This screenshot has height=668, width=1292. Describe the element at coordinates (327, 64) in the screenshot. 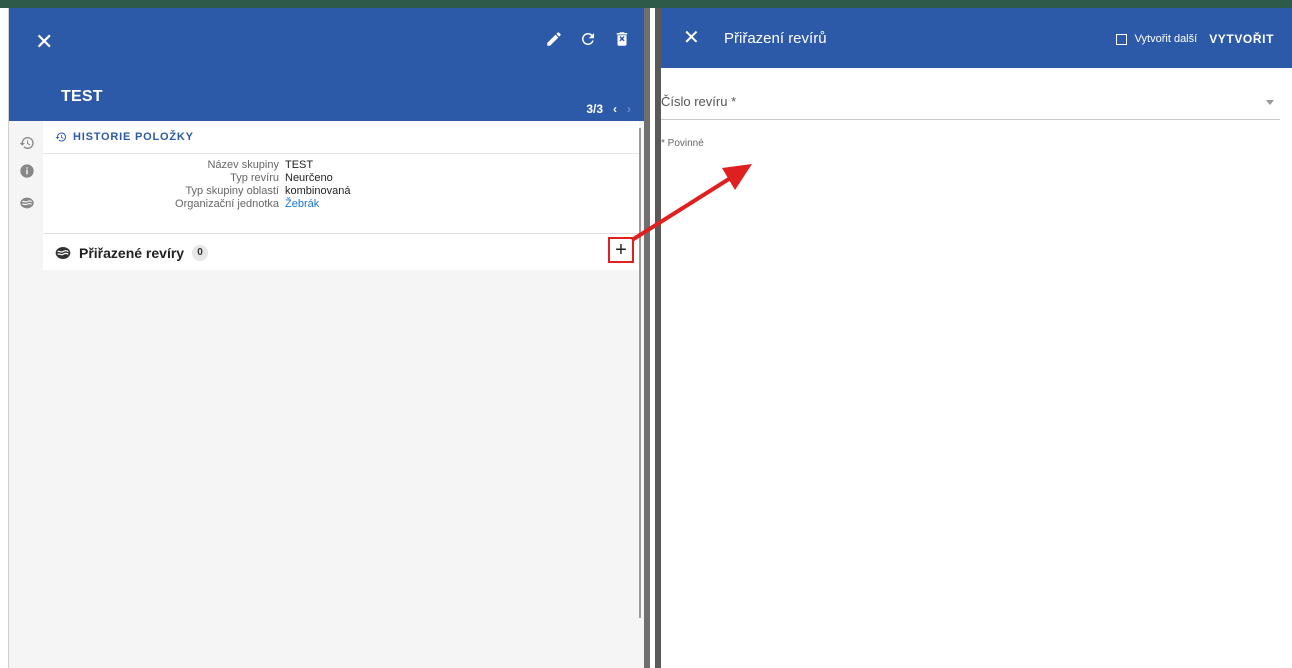

I see `detail-header: ✕ TEST 3/3 ‹ ›` at that location.